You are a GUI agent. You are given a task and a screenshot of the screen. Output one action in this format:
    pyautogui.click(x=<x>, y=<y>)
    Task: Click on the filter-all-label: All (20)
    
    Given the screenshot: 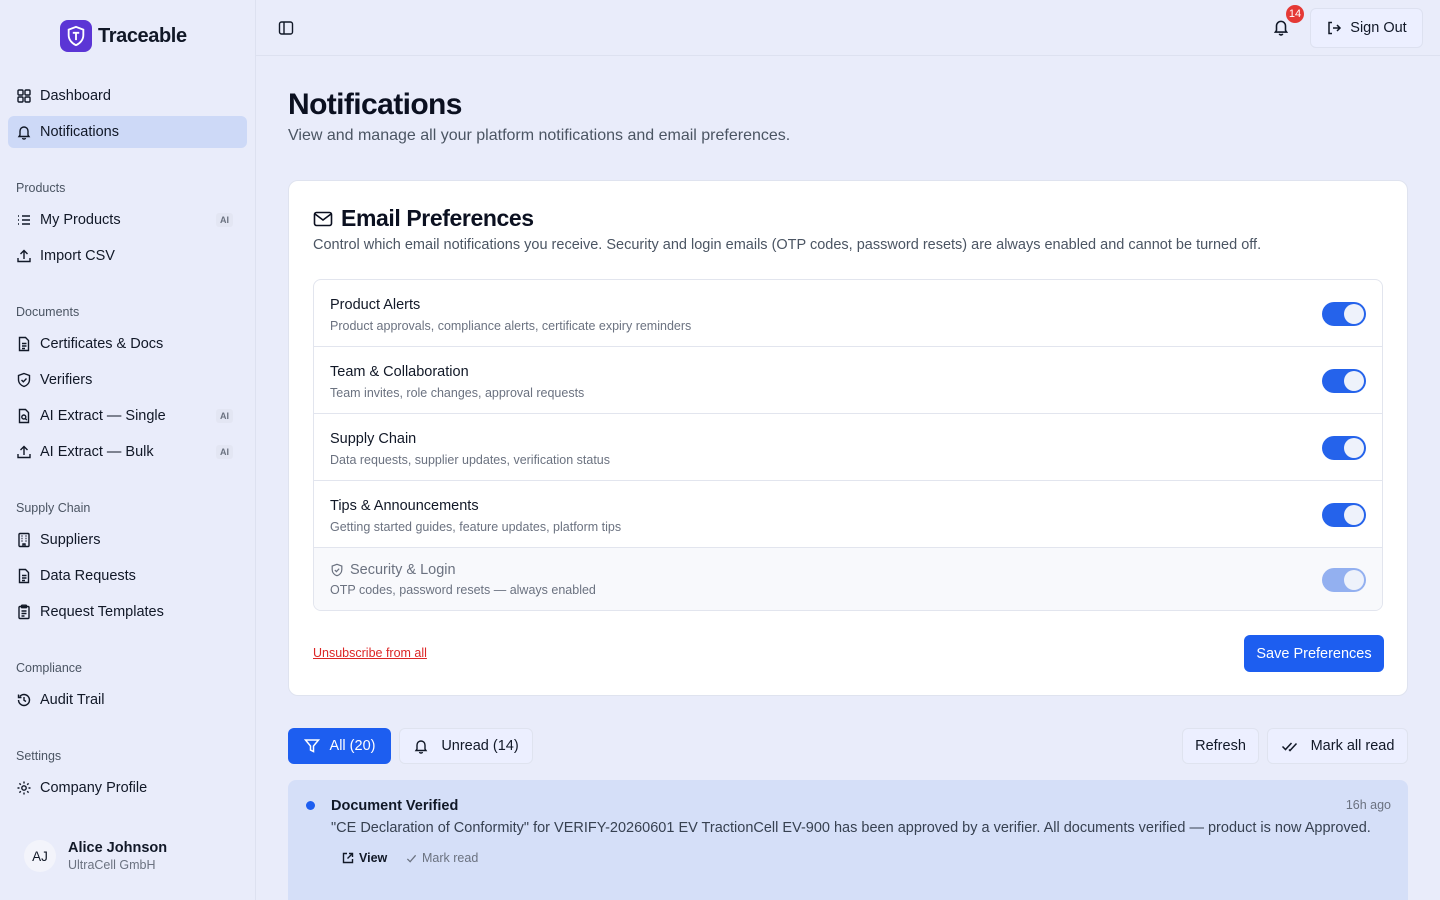 What is the action you would take?
    pyautogui.click(x=352, y=746)
    